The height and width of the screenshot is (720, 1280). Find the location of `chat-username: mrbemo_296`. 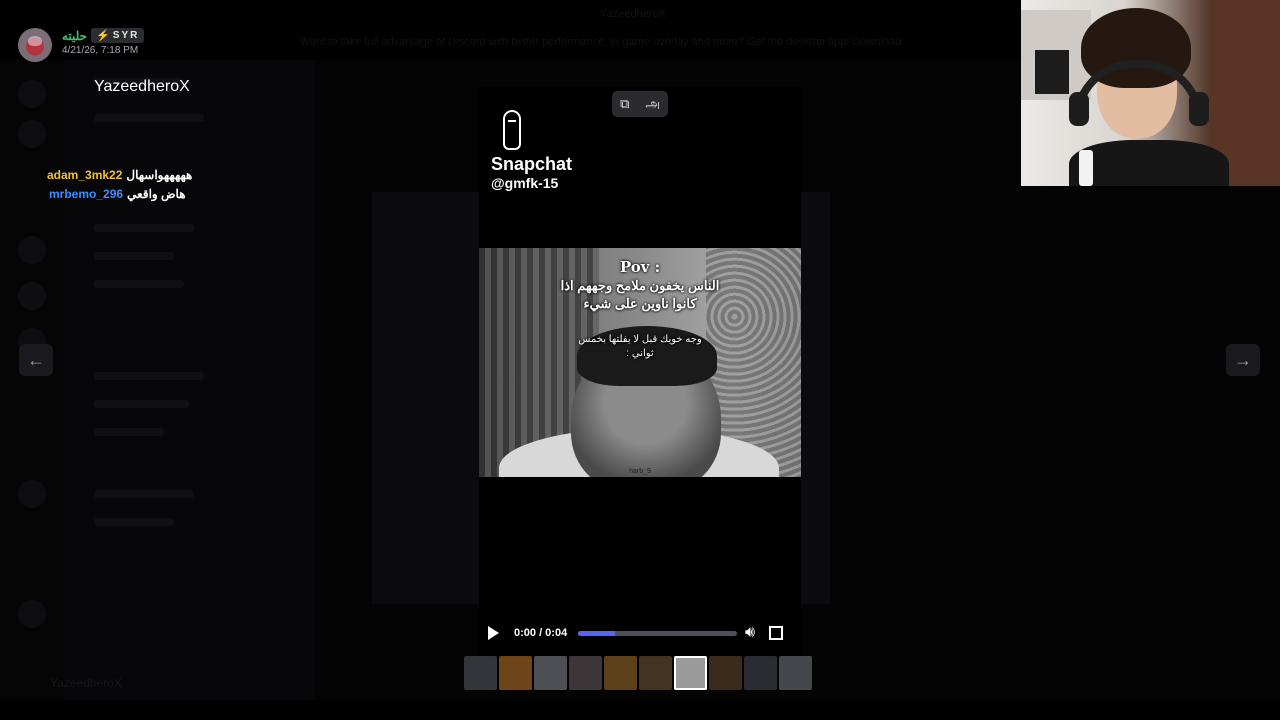

chat-username: mrbemo_296 is located at coordinates (86, 194).